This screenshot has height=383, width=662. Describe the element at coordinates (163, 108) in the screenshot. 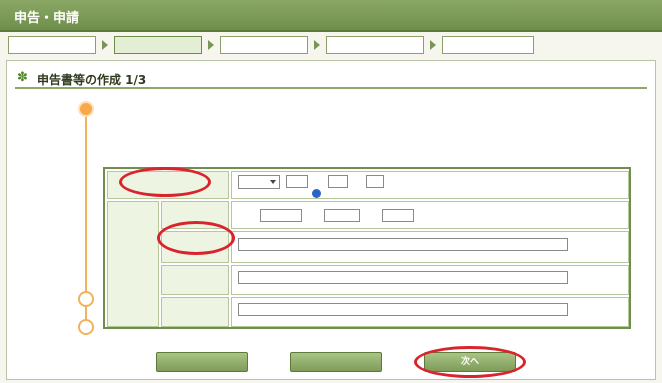

I see `section-1-title` at that location.